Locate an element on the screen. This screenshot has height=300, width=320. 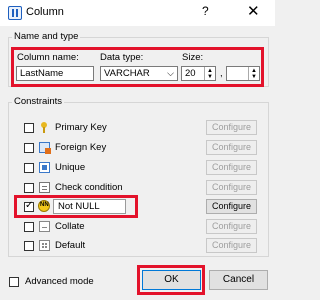
unique-checkbox is located at coordinates (29, 168).